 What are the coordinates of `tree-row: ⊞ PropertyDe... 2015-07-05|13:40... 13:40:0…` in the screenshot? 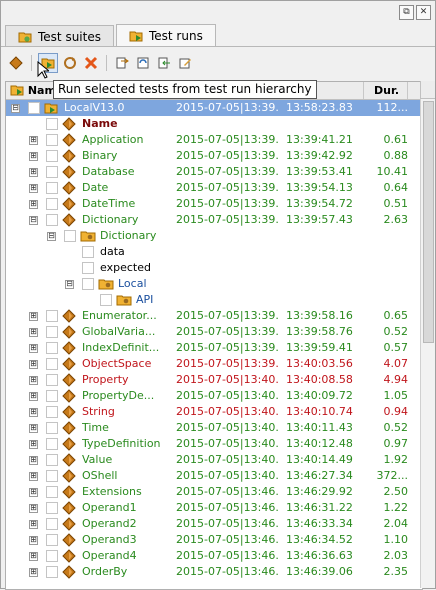 It's located at (214, 396).